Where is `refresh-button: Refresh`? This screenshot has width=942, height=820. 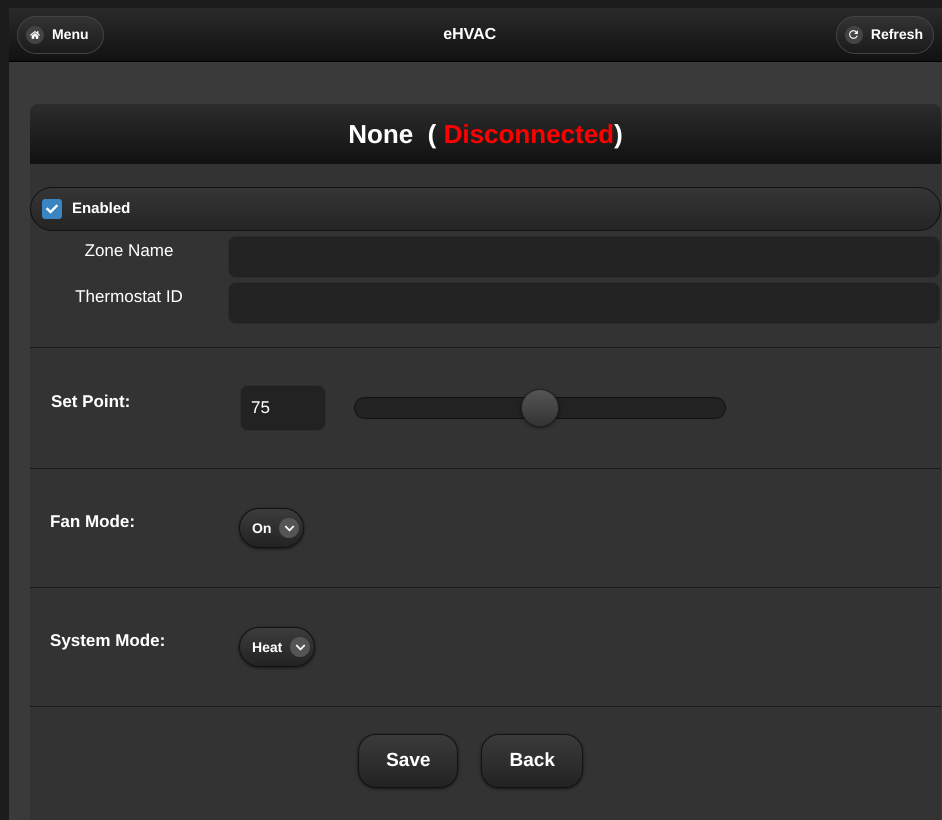 refresh-button: Refresh is located at coordinates (885, 35).